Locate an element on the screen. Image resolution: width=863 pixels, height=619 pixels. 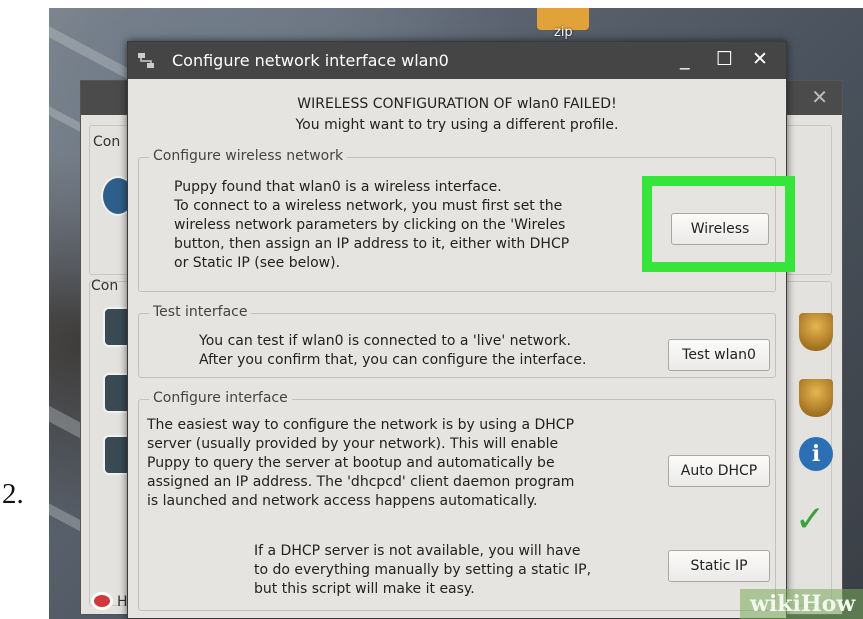
background-close-icon: ✕ is located at coordinates (819, 97).